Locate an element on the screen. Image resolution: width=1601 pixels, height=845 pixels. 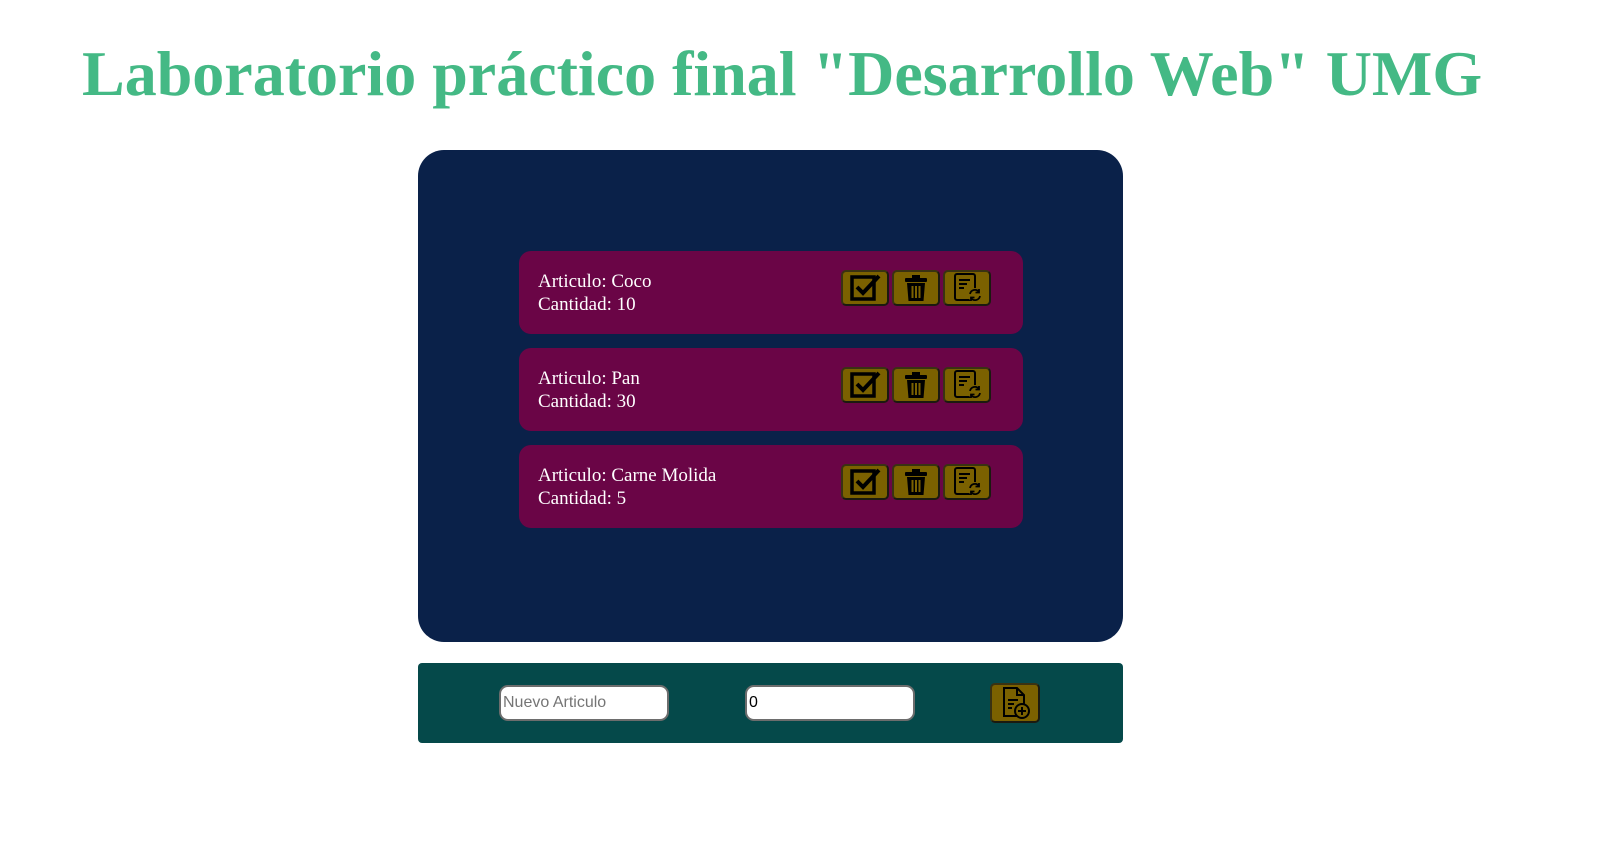
list-item: Articulo: Coco Cantidad: 10 is located at coordinates (771, 292).